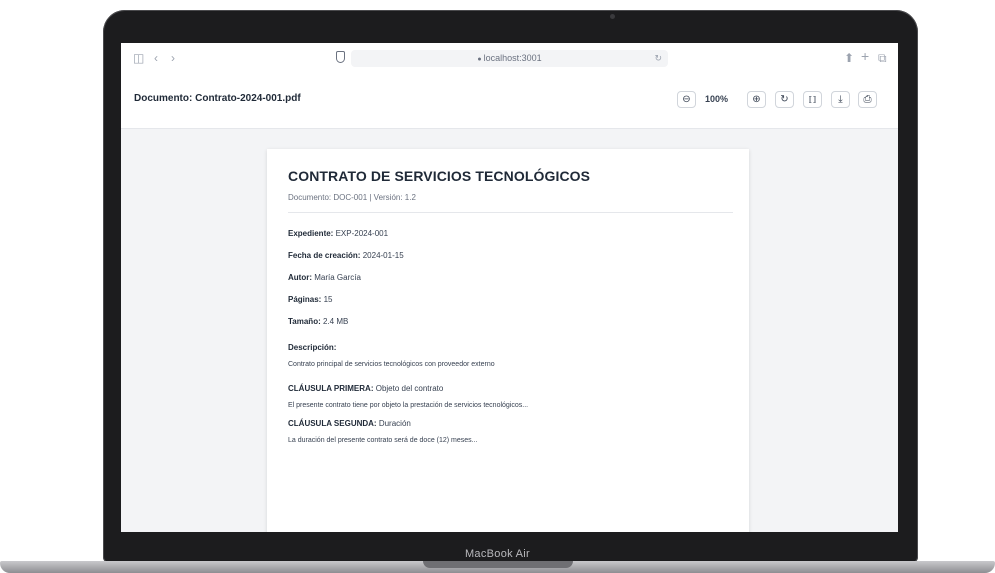  Describe the element at coordinates (882, 58) in the screenshot. I see `tabs-icon: ⧉` at that location.